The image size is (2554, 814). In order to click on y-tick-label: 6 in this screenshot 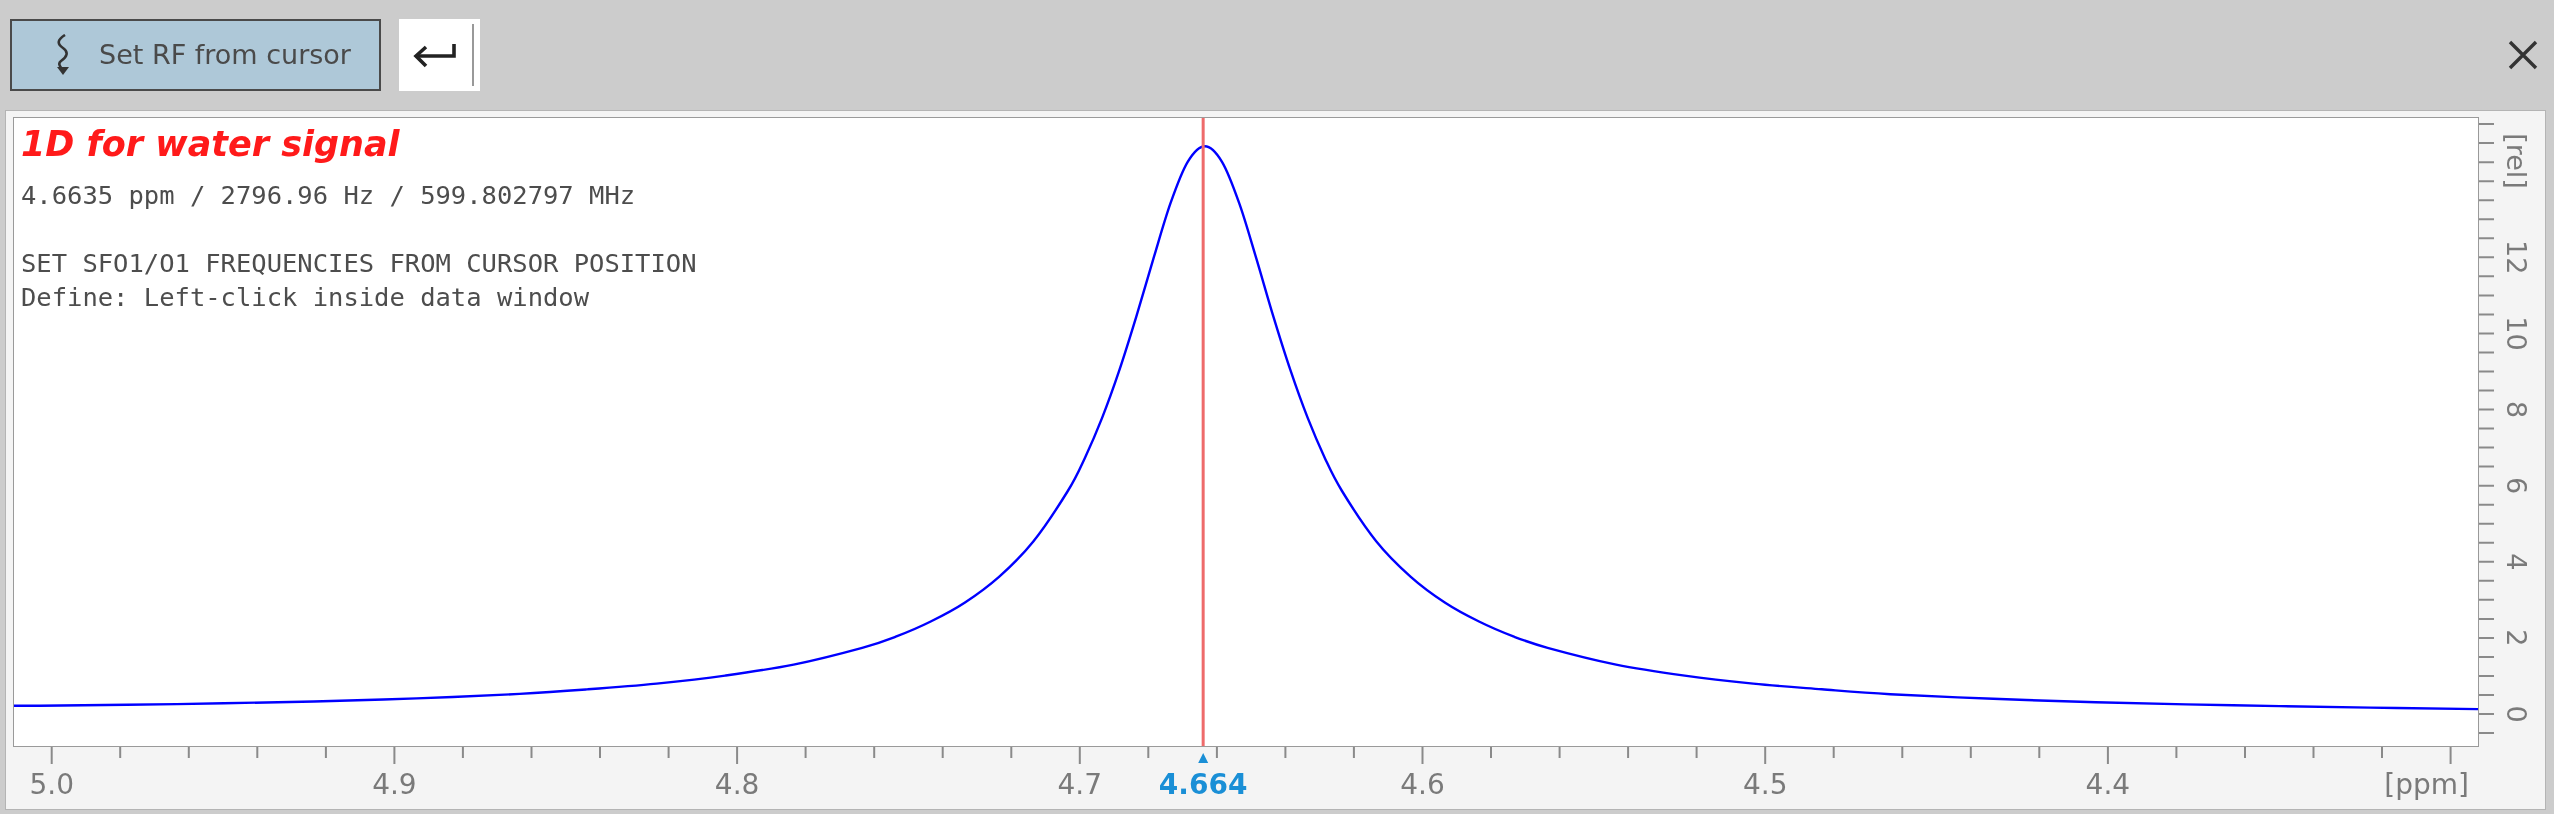, I will do `click(2517, 486)`.